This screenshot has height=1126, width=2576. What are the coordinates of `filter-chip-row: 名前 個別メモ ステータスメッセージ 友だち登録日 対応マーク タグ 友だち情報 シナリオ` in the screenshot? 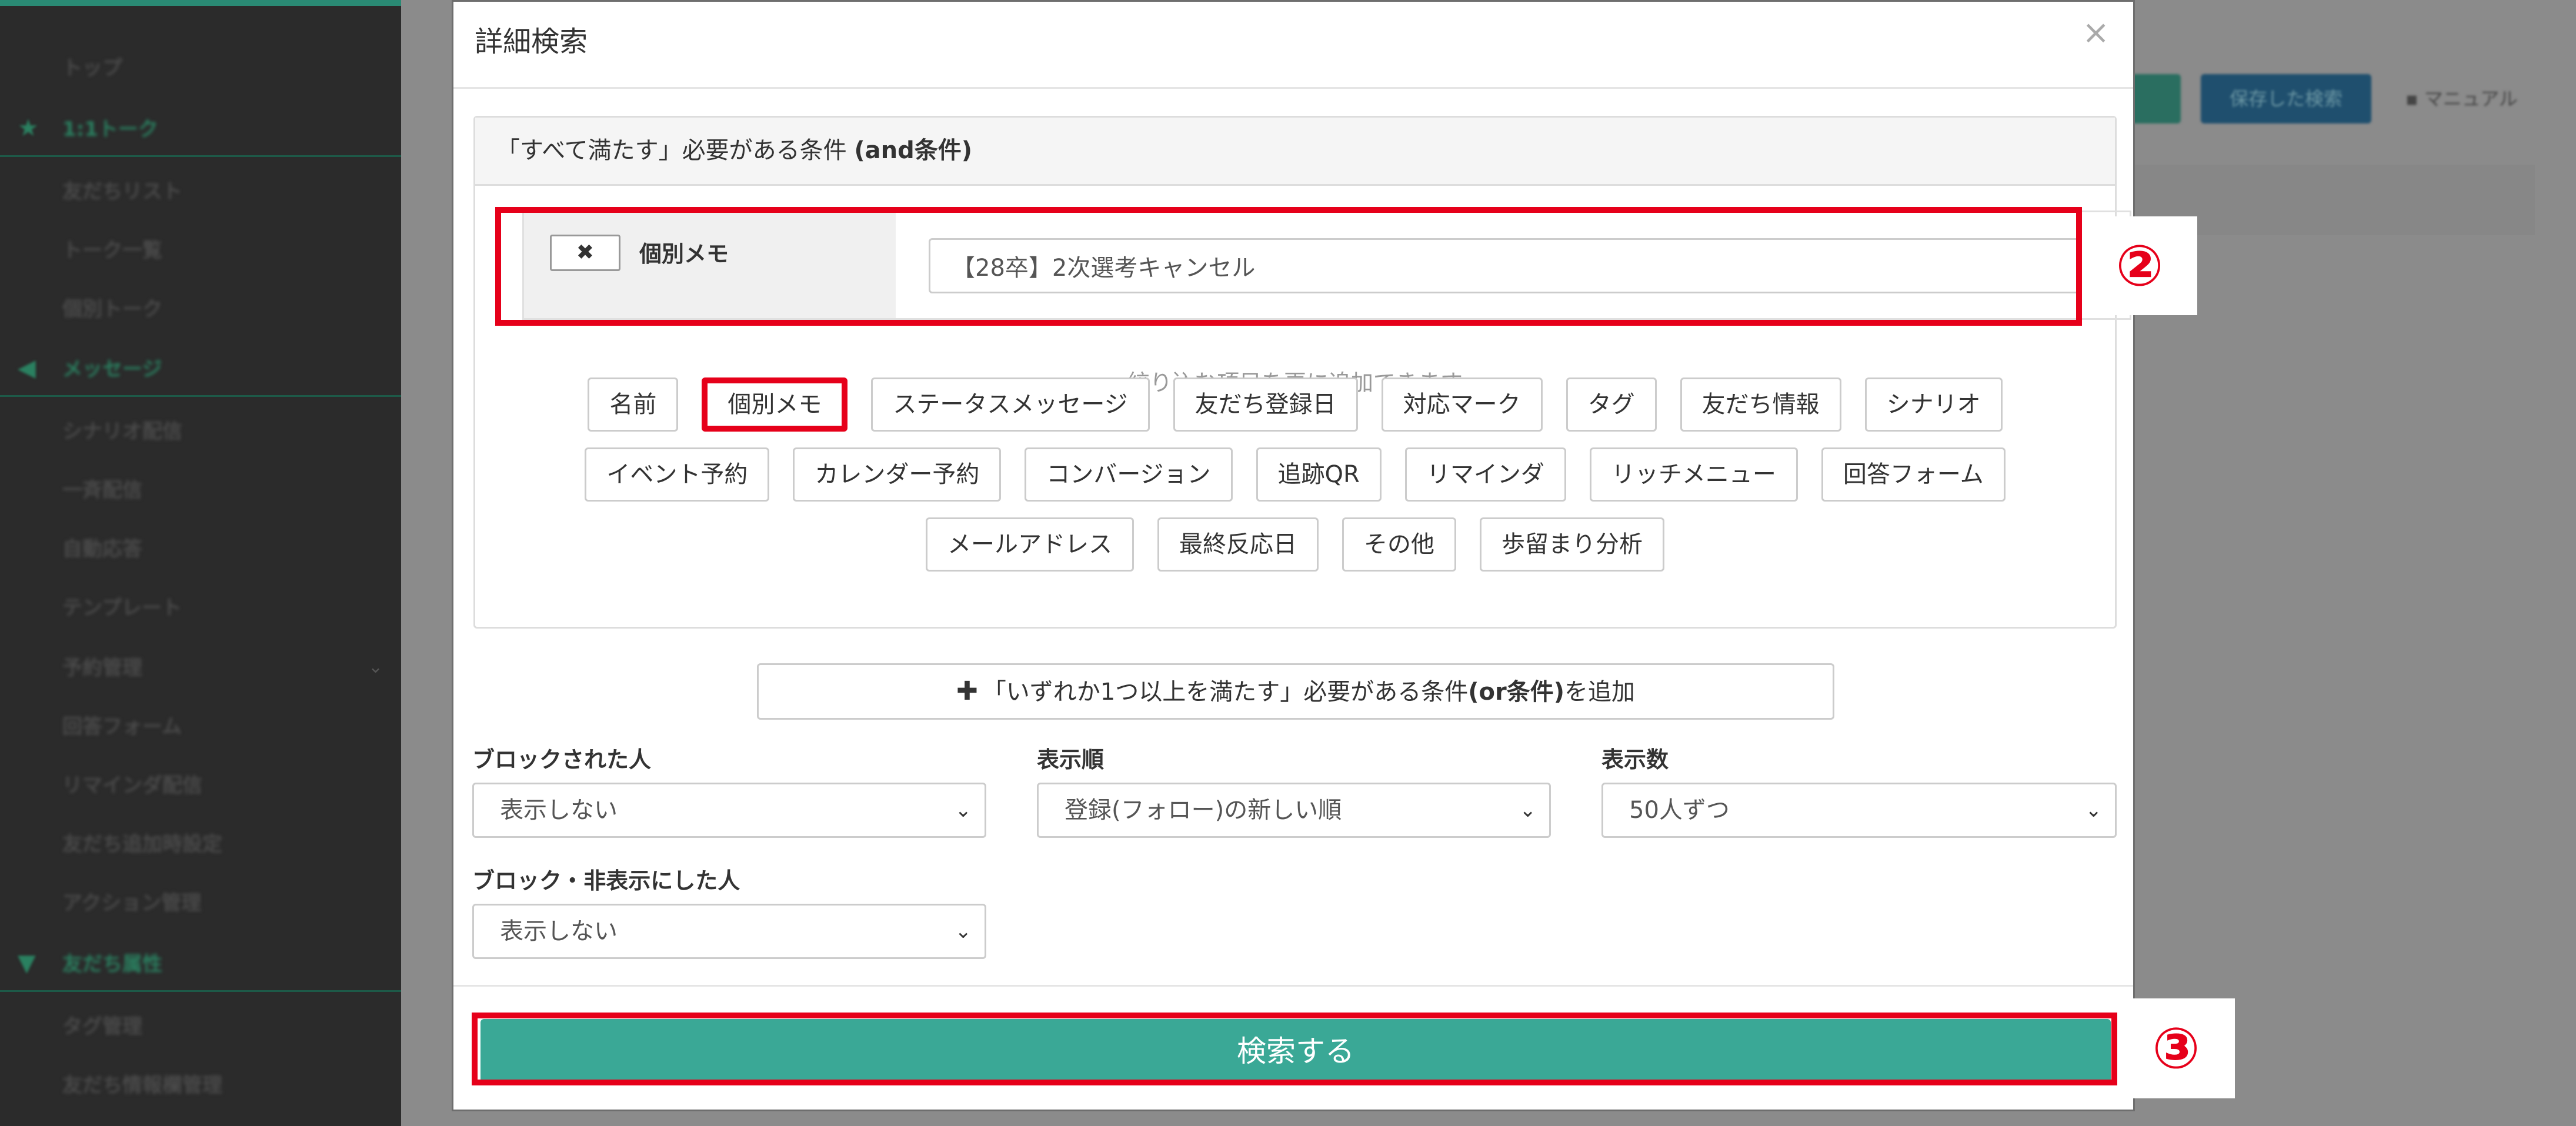 It's located at (1295, 404).